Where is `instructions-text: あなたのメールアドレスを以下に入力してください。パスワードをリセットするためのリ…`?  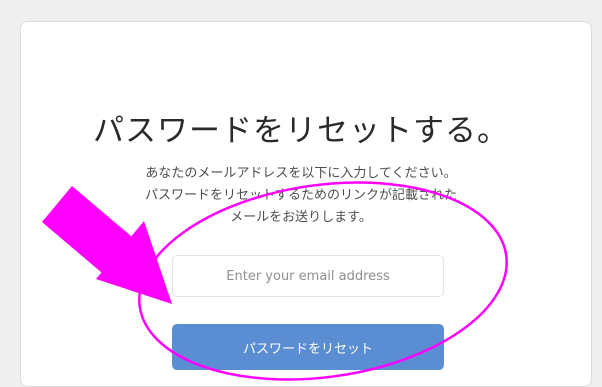 instructions-text: あなたのメールアドレスを以下に入力してください。パスワードをリセットするためのリ… is located at coordinates (300, 195).